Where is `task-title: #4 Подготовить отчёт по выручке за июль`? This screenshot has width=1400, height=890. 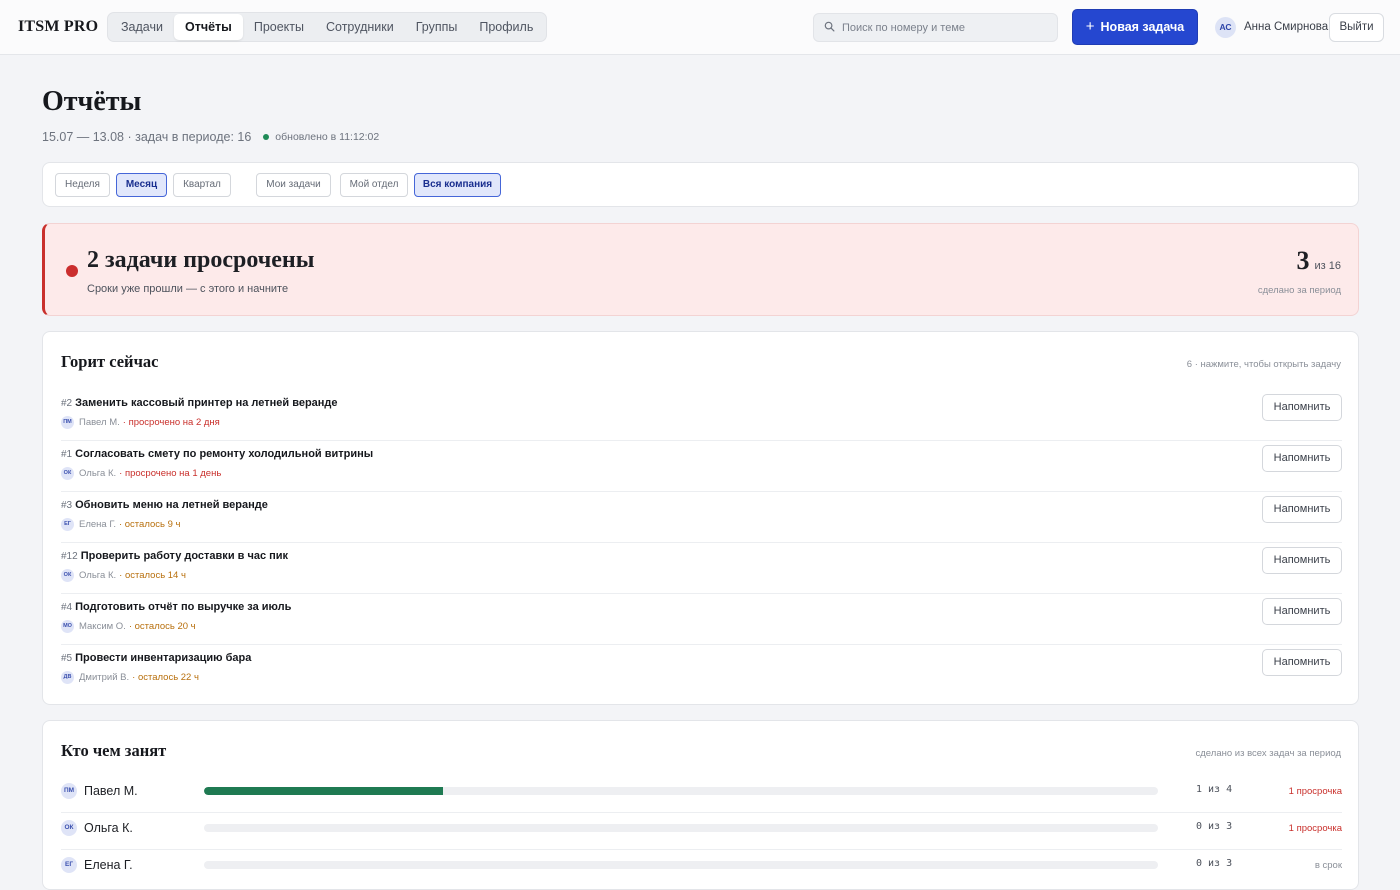 task-title: #4 Подготовить отчёт по выручке за июль is located at coordinates (176, 607).